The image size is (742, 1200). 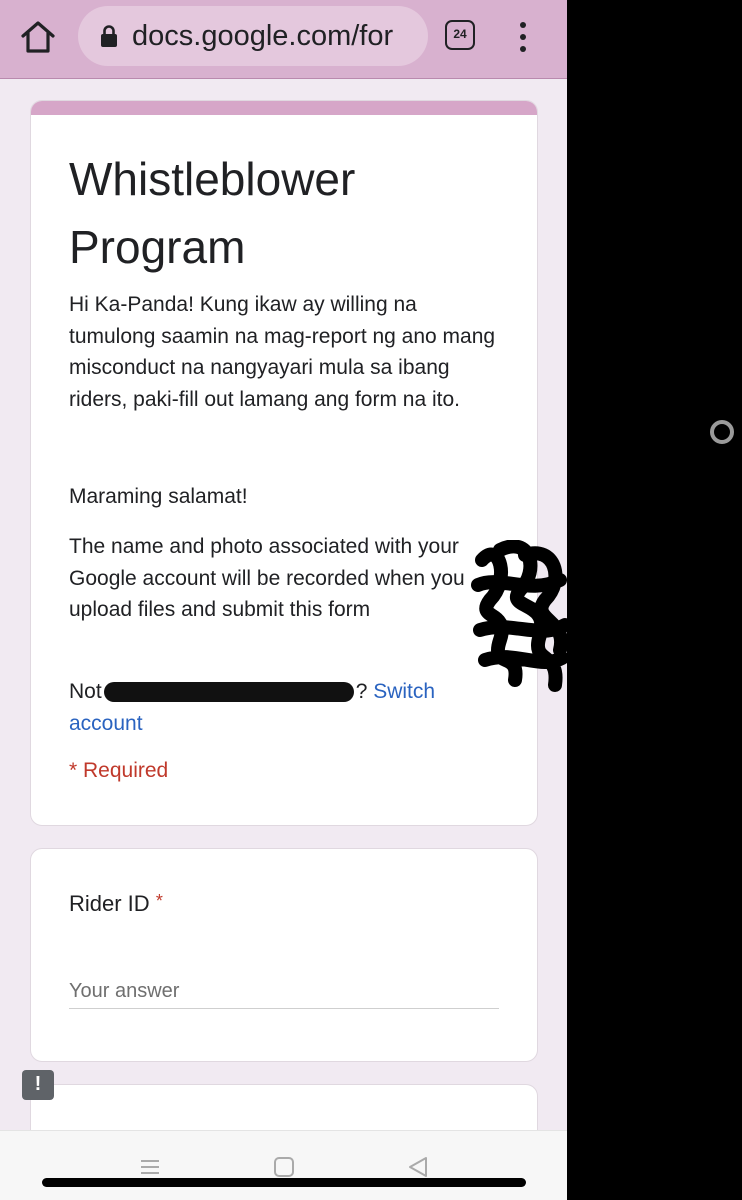 I want to click on address-bar: docs.google.com/for, so click(x=253, y=36).